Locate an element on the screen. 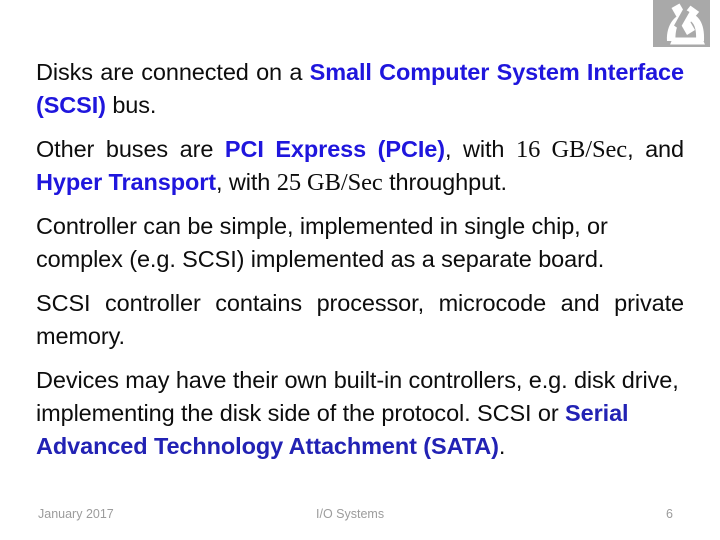 The image size is (720, 540). text-run: bus. is located at coordinates (131, 105).